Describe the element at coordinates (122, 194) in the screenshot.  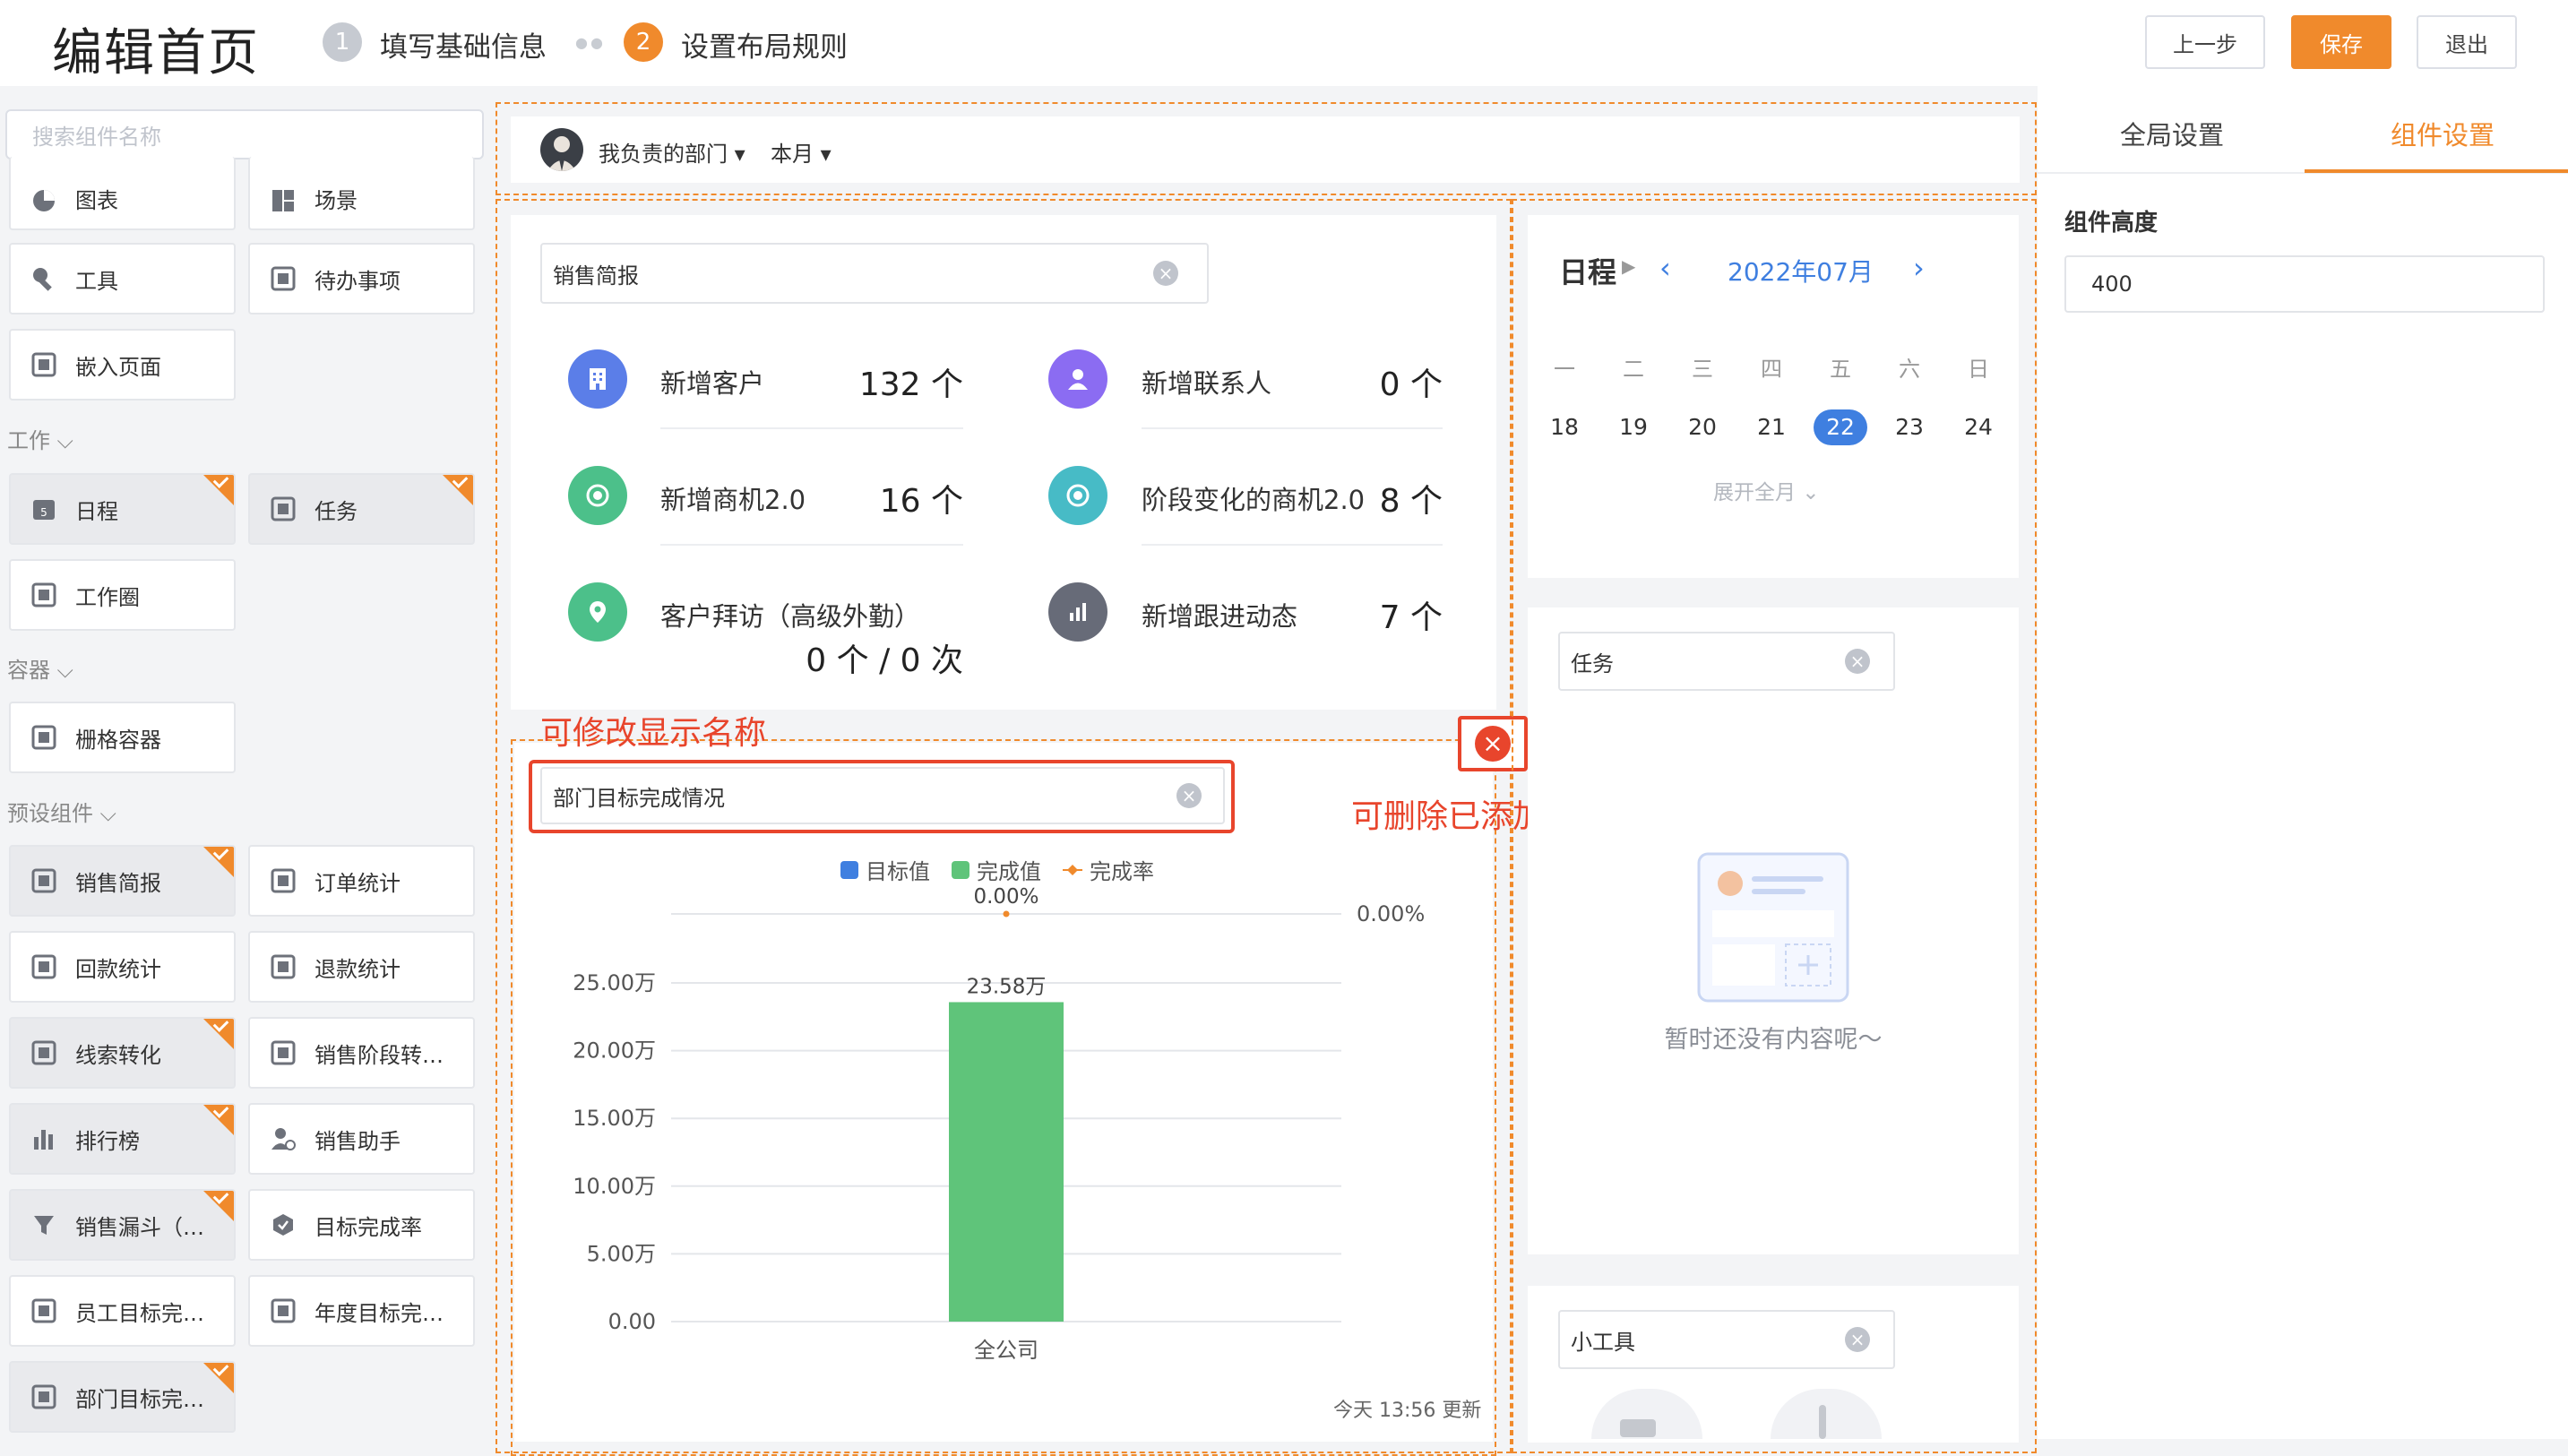
I see `component-chart: 图表` at that location.